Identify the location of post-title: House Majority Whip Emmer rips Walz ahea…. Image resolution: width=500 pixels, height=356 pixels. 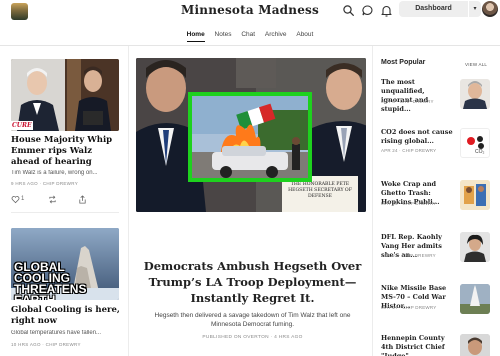
(66, 151).